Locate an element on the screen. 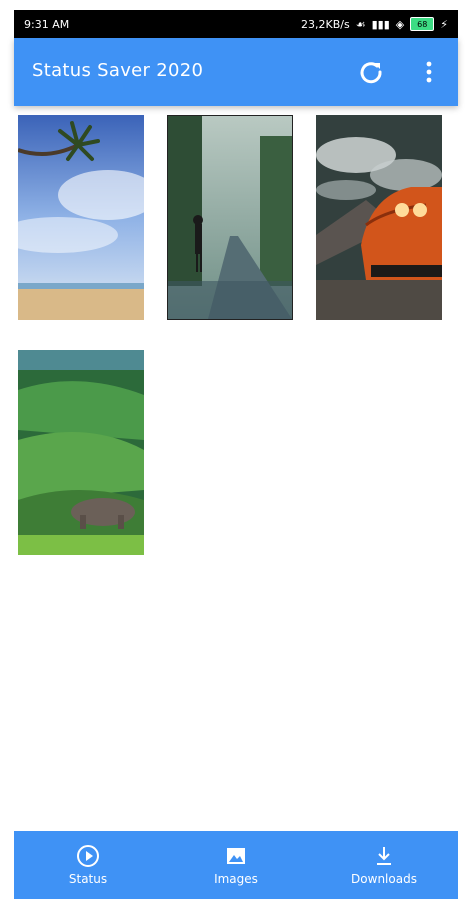  status-bar: 9:31 AM 23,2KB/s ☙ ▮▮▮ ◈ 68 ⚡ is located at coordinates (236, 24).